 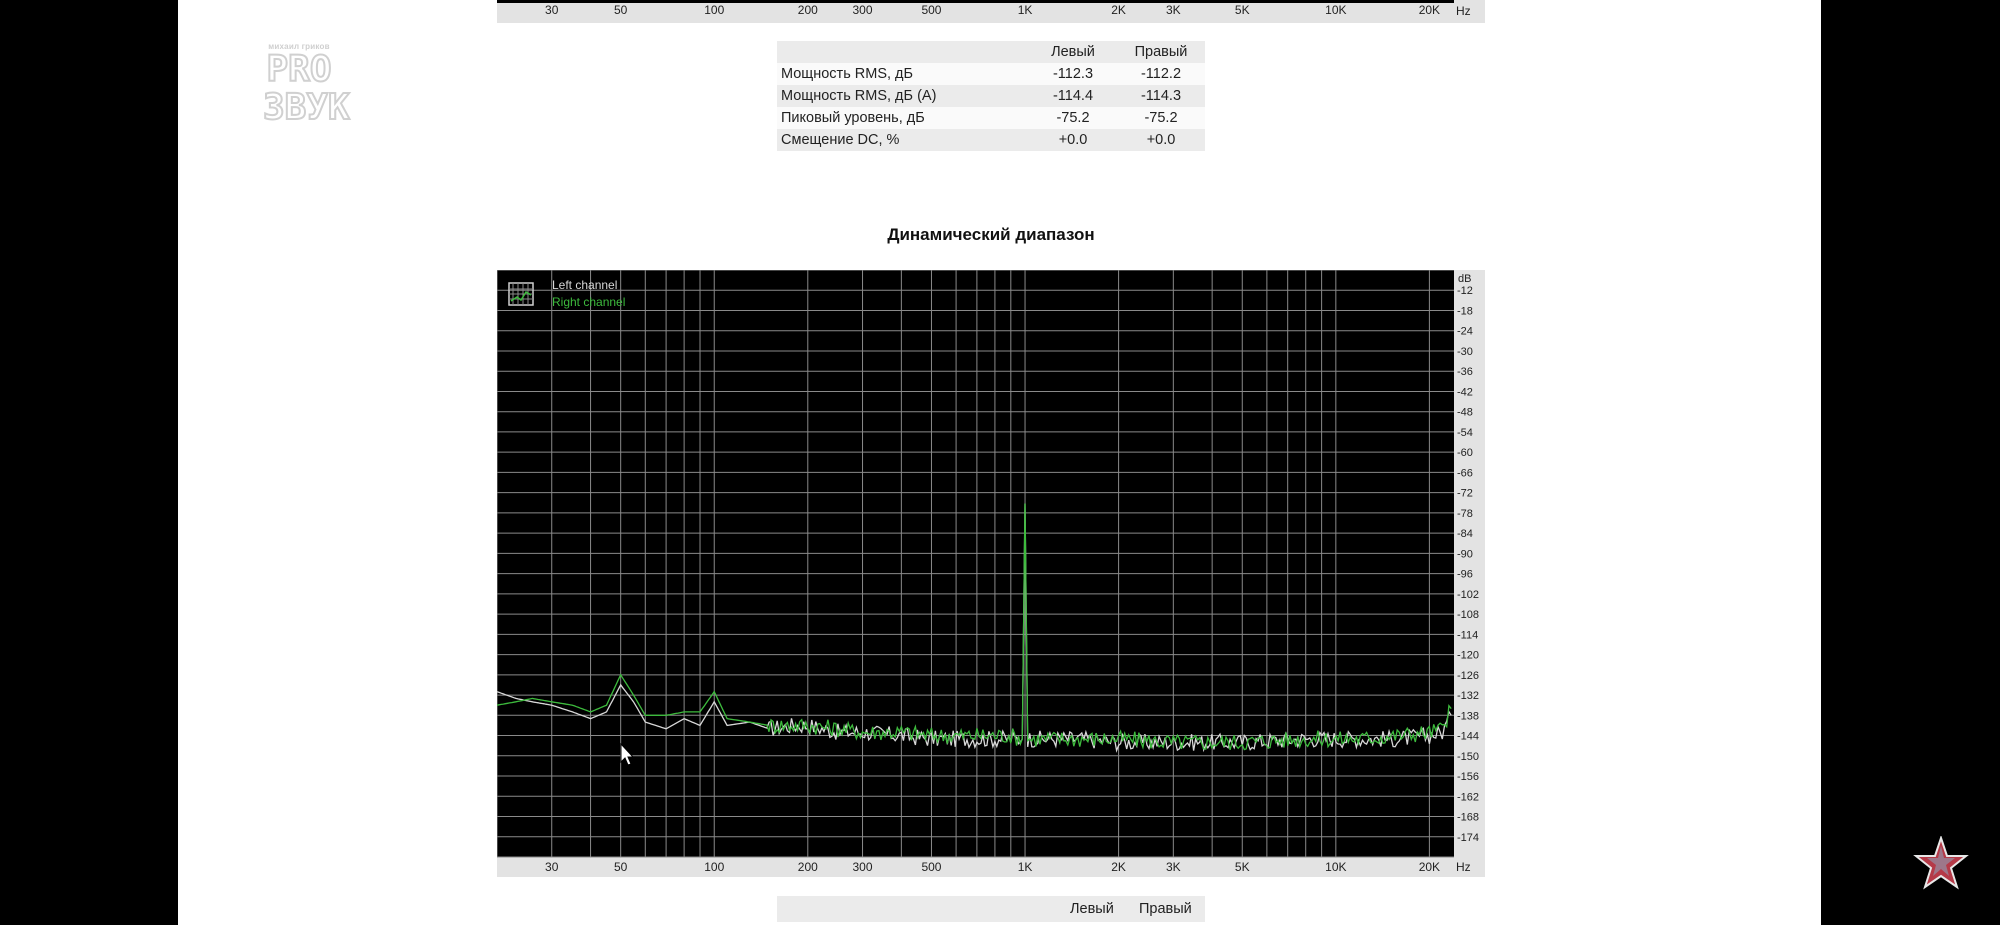 I want to click on row-label: Мощность RMS, дБ, so click(x=903, y=74).